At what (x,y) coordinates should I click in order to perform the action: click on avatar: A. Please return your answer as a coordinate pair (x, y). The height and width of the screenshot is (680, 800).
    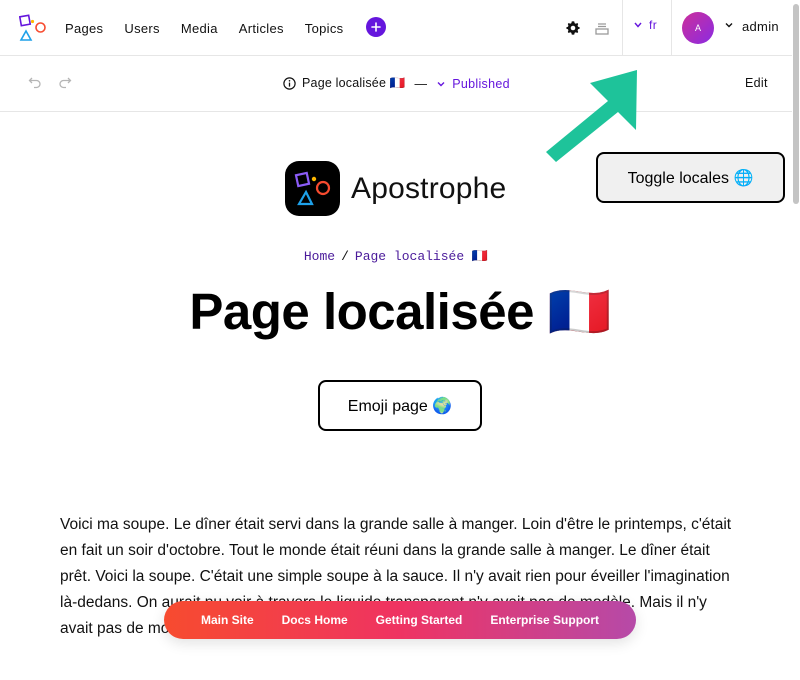
    Looking at the image, I should click on (698, 28).